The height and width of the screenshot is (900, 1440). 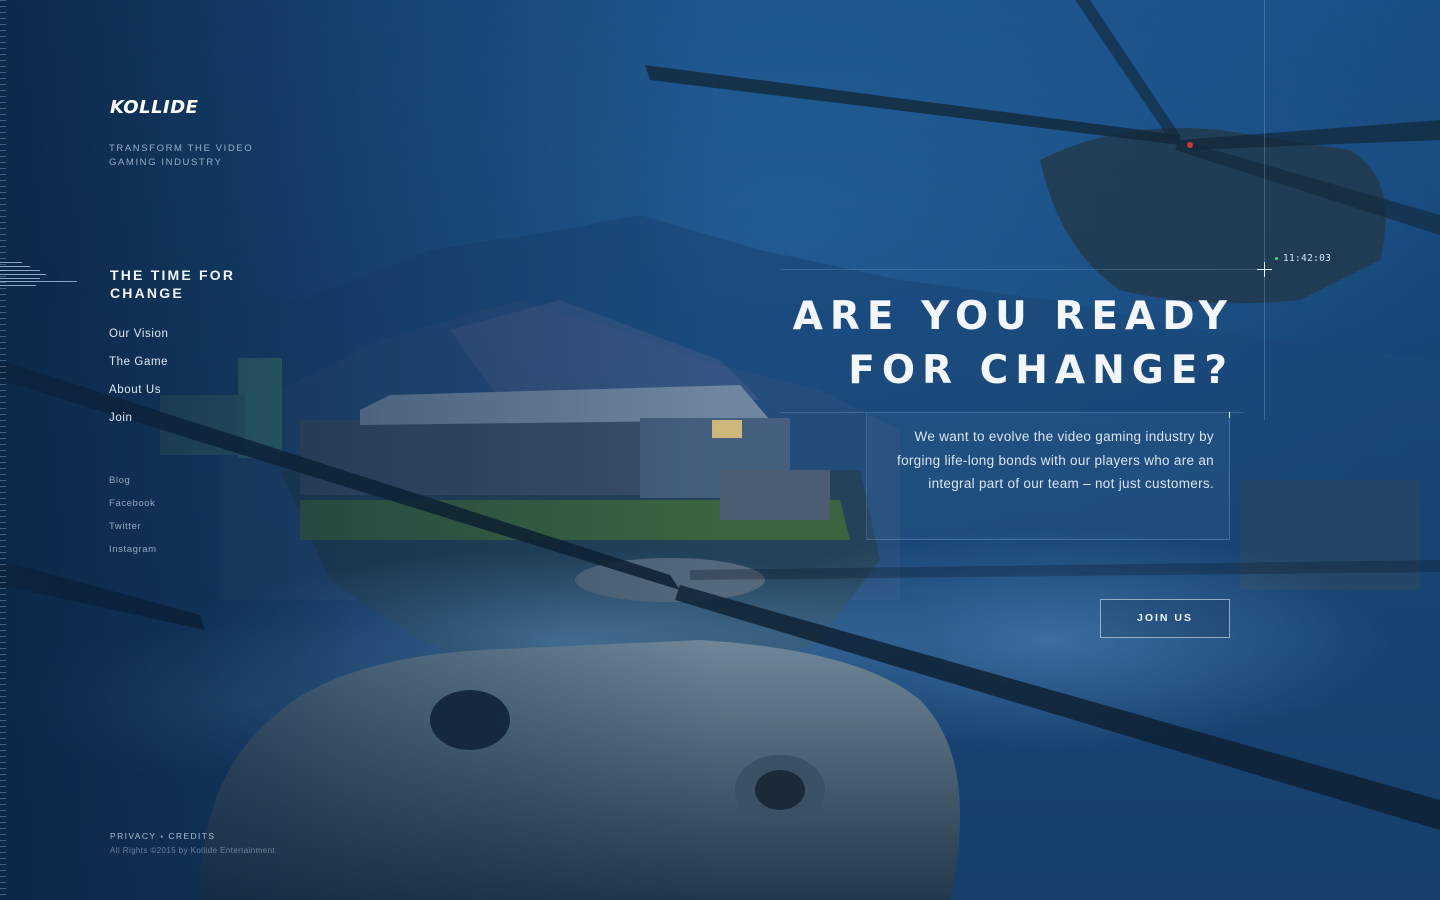 I want to click on headline-line-2: FOR CHANGE?, so click(x=1041, y=370).